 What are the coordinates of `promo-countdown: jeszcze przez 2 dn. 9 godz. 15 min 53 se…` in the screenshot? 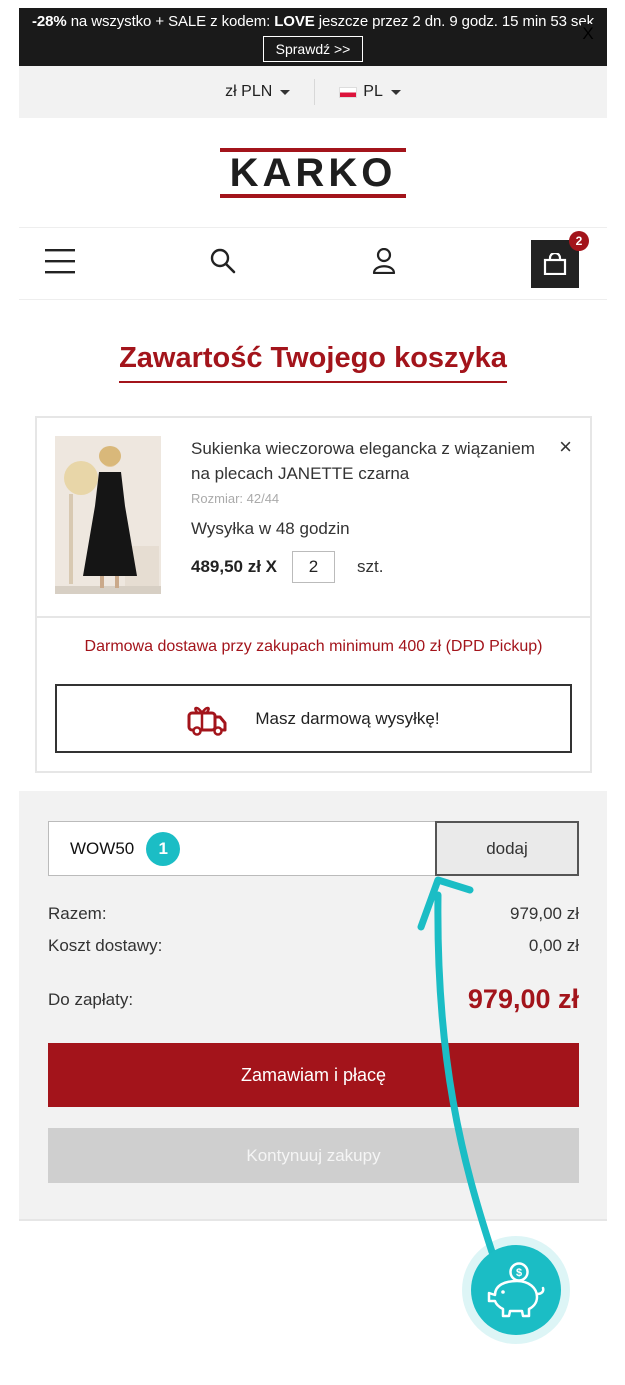 It's located at (454, 21).